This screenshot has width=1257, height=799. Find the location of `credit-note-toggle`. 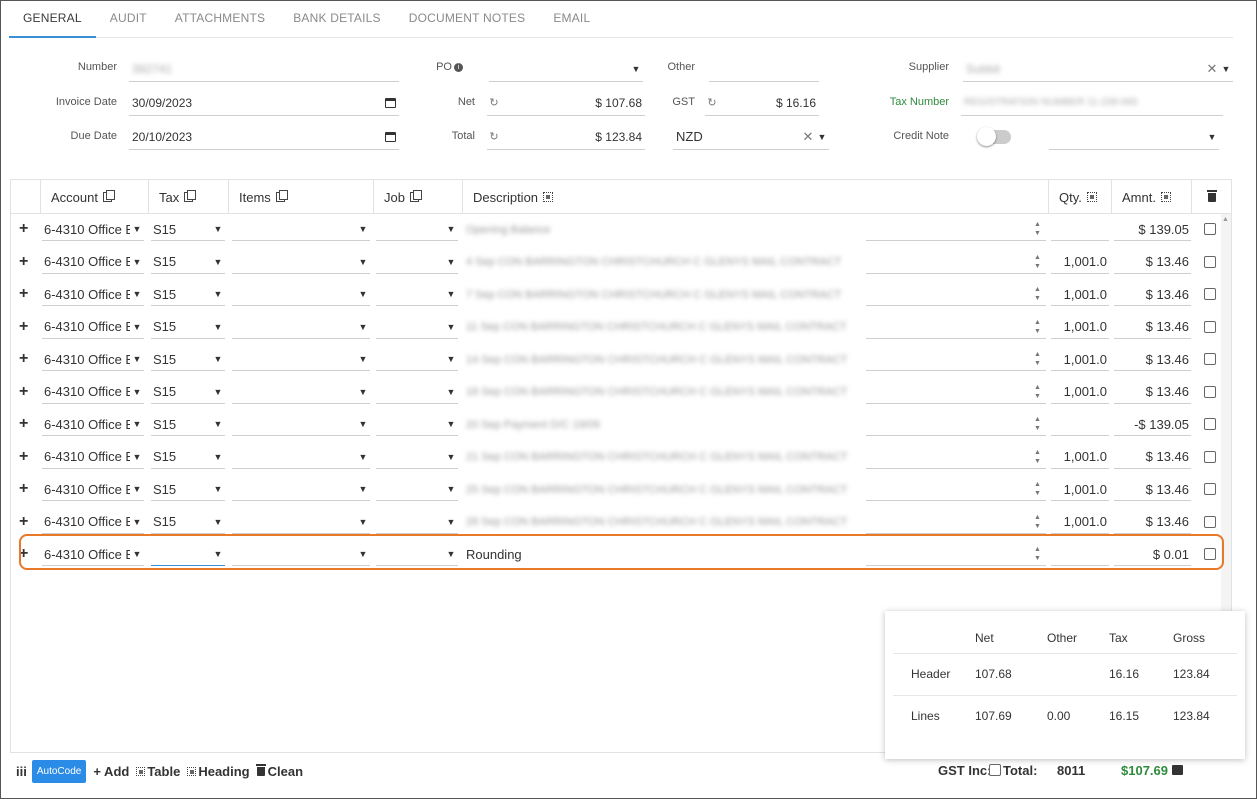

credit-note-toggle is located at coordinates (994, 136).